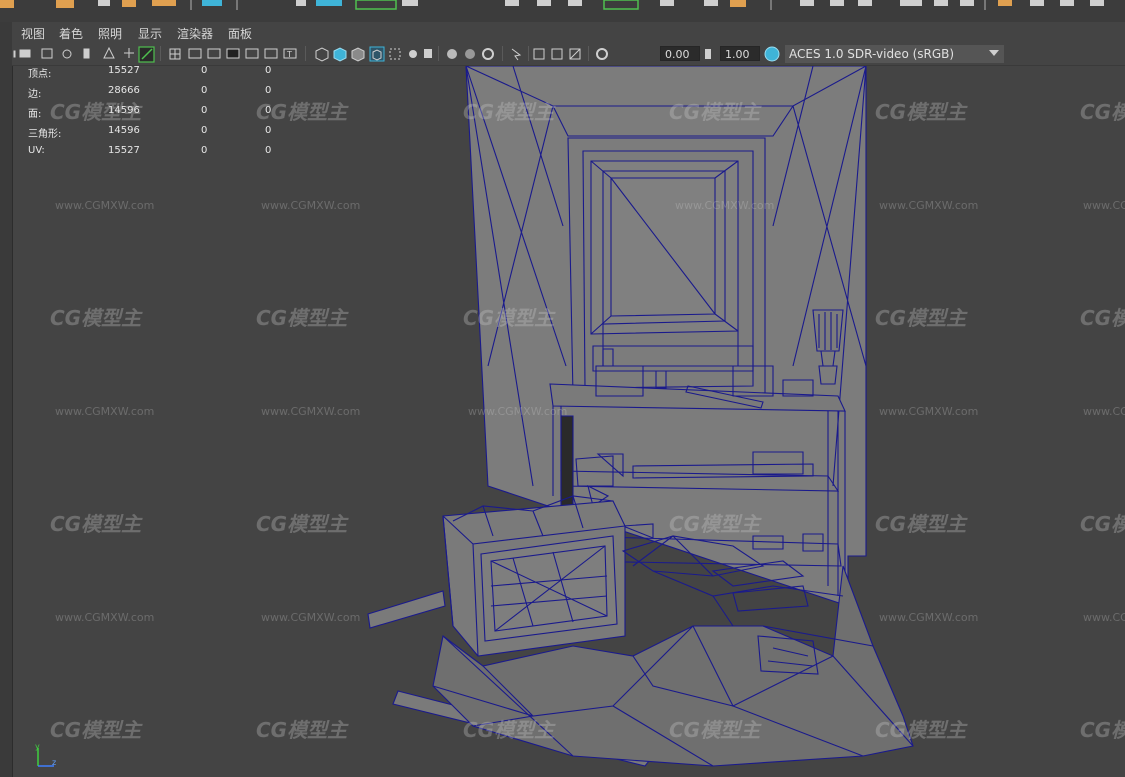 This screenshot has width=1125, height=777. Describe the element at coordinates (35, 94) in the screenshot. I see `hud-label: 边:` at that location.